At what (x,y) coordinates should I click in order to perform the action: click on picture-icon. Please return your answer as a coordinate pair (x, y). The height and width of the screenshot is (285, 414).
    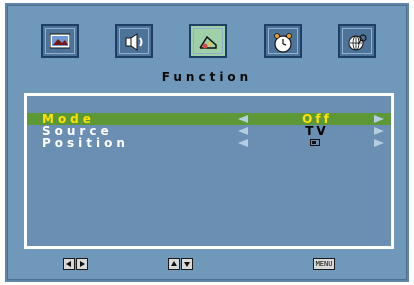
    Looking at the image, I should click on (60, 41).